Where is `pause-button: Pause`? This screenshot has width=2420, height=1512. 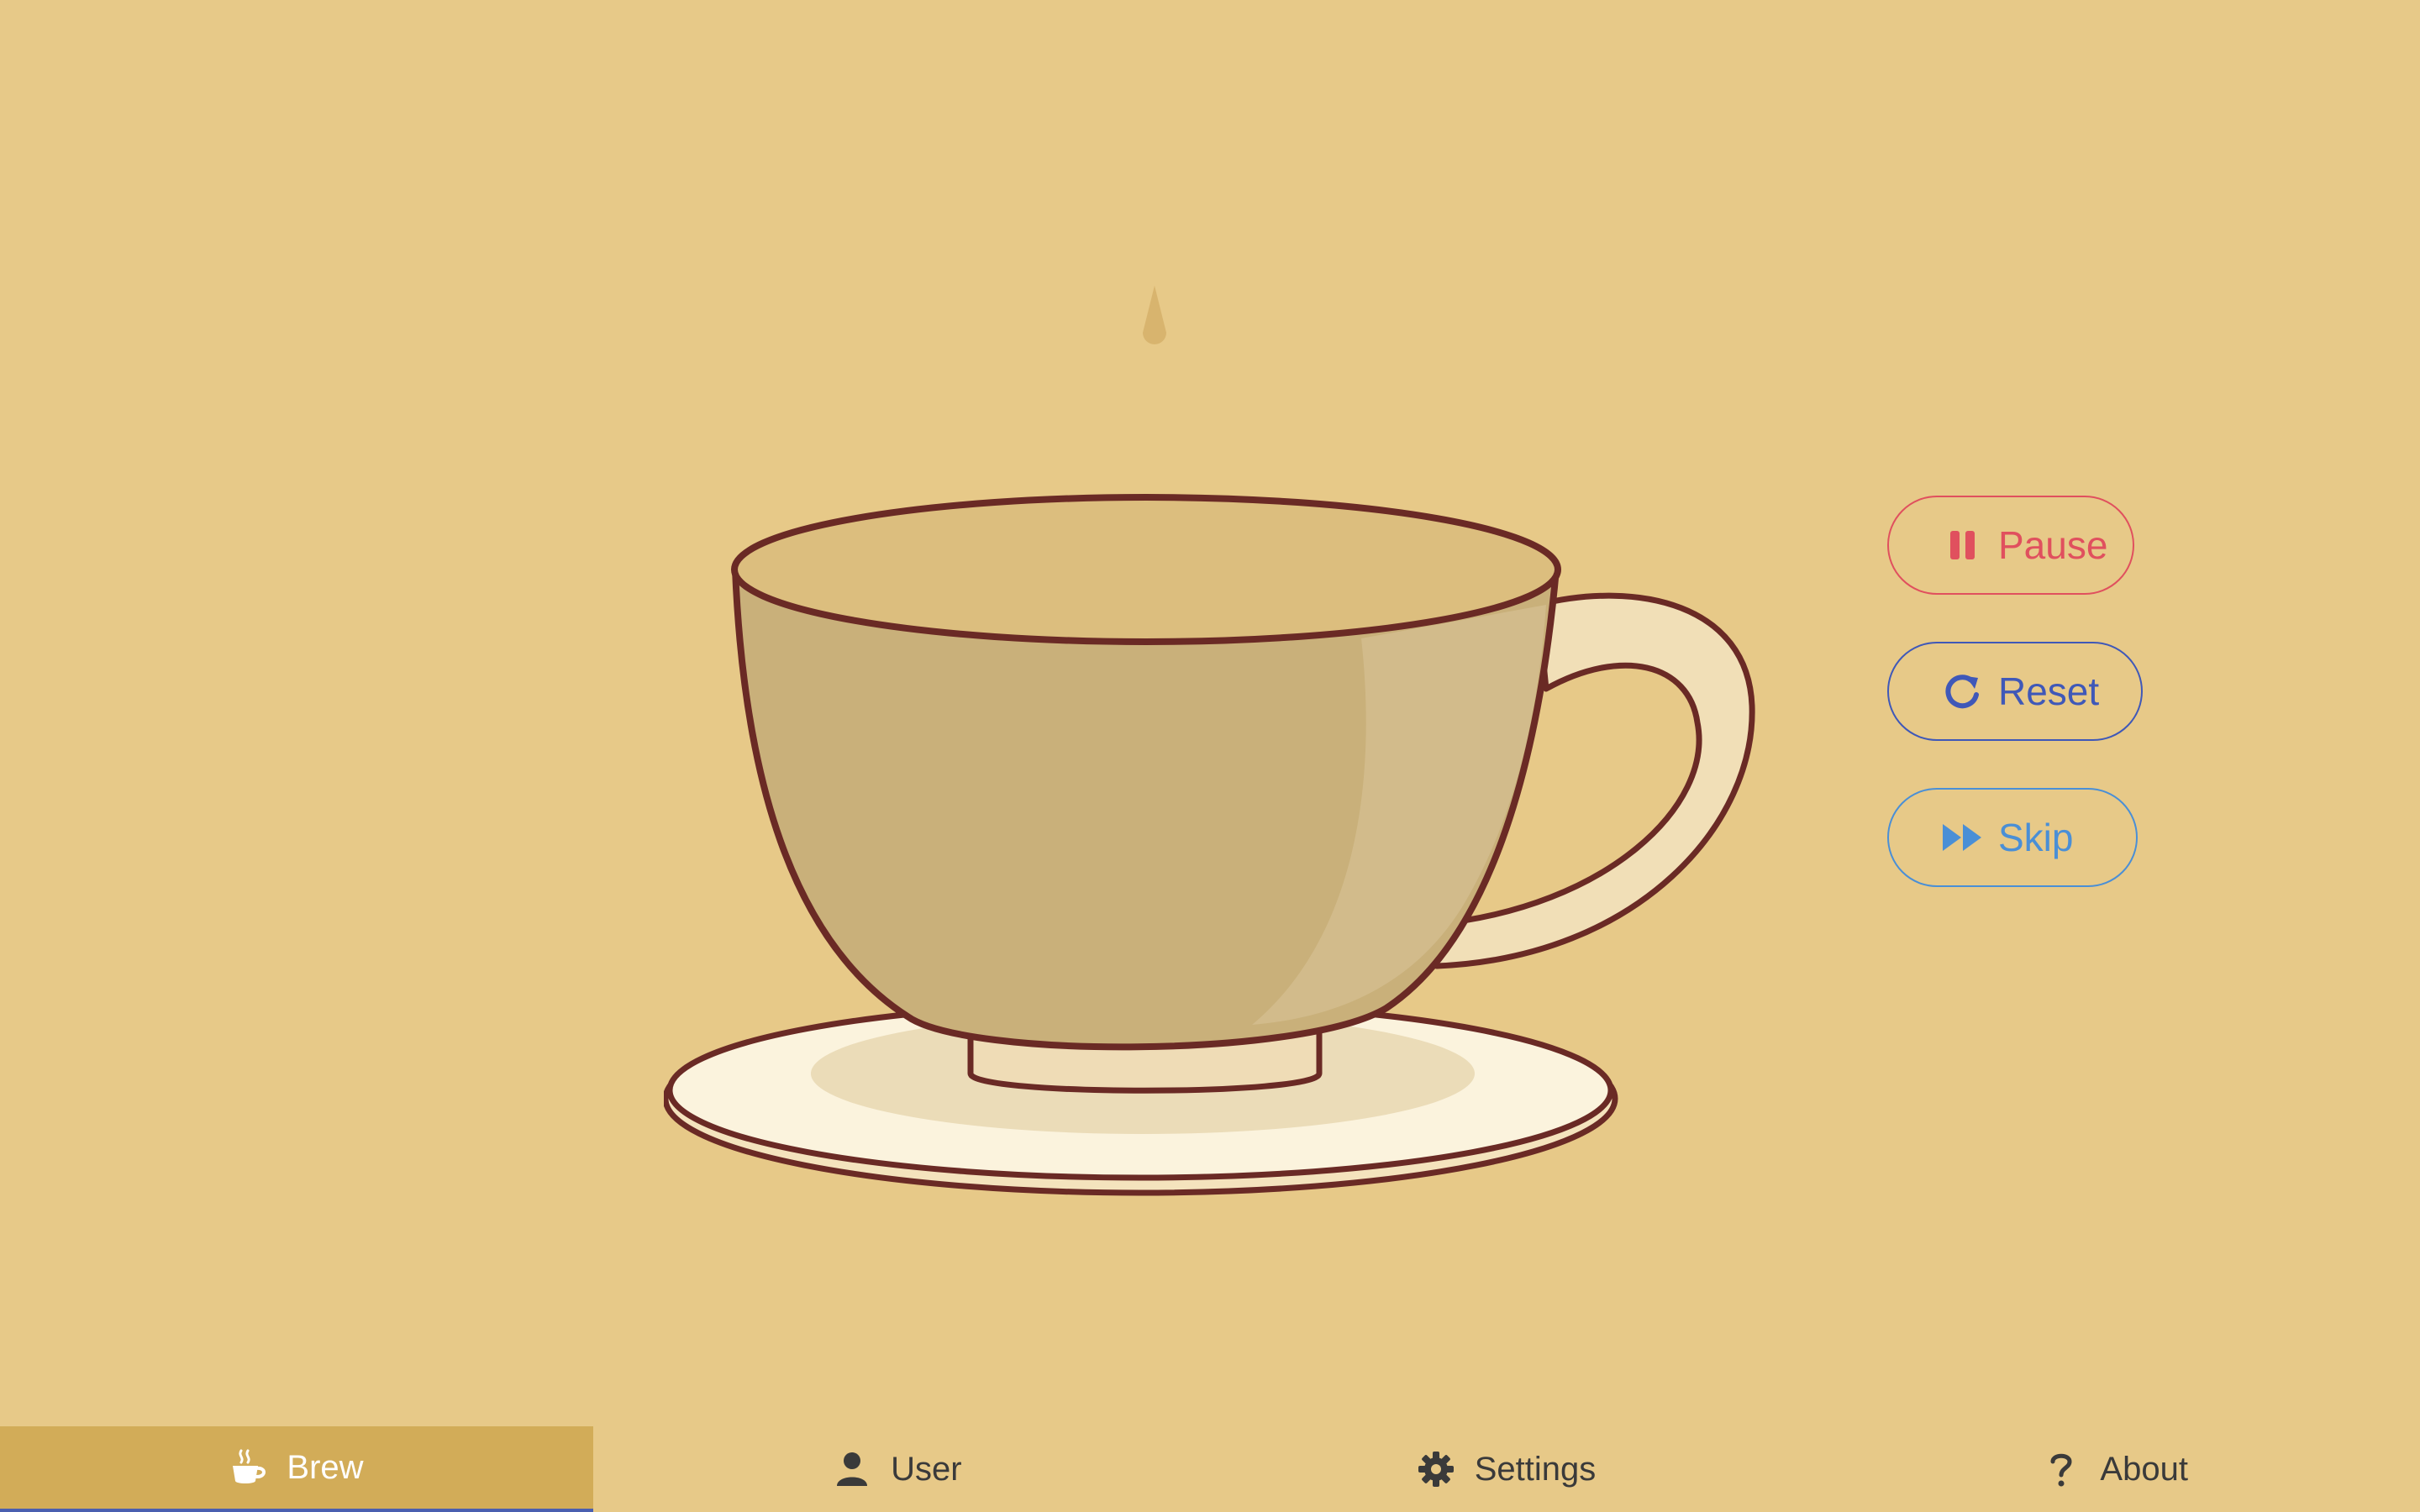
pause-button: Pause is located at coordinates (2010, 545).